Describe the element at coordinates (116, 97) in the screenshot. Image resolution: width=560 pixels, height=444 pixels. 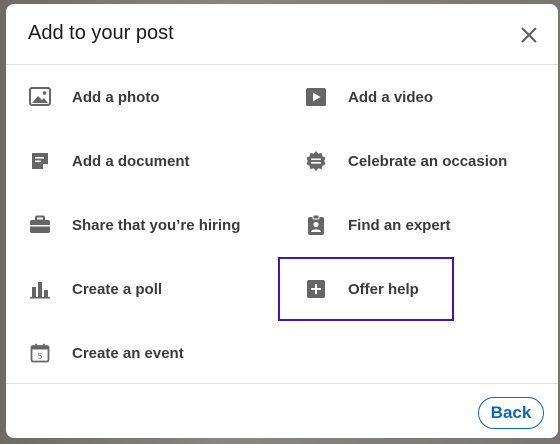
I see `option-label: Add a photo` at that location.